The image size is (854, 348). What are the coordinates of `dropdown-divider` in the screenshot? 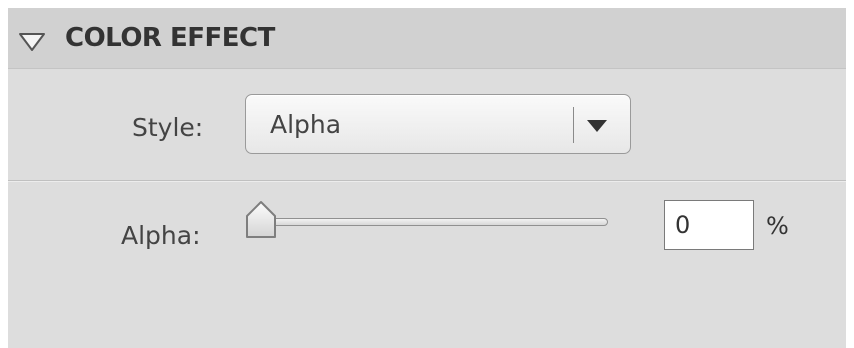 It's located at (573, 125).